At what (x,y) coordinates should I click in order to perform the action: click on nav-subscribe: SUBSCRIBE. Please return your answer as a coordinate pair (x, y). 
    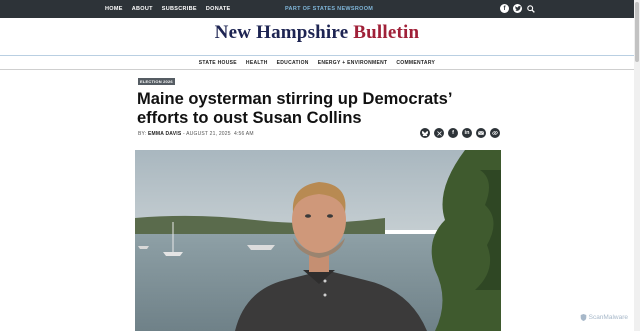
    Looking at the image, I should click on (179, 9).